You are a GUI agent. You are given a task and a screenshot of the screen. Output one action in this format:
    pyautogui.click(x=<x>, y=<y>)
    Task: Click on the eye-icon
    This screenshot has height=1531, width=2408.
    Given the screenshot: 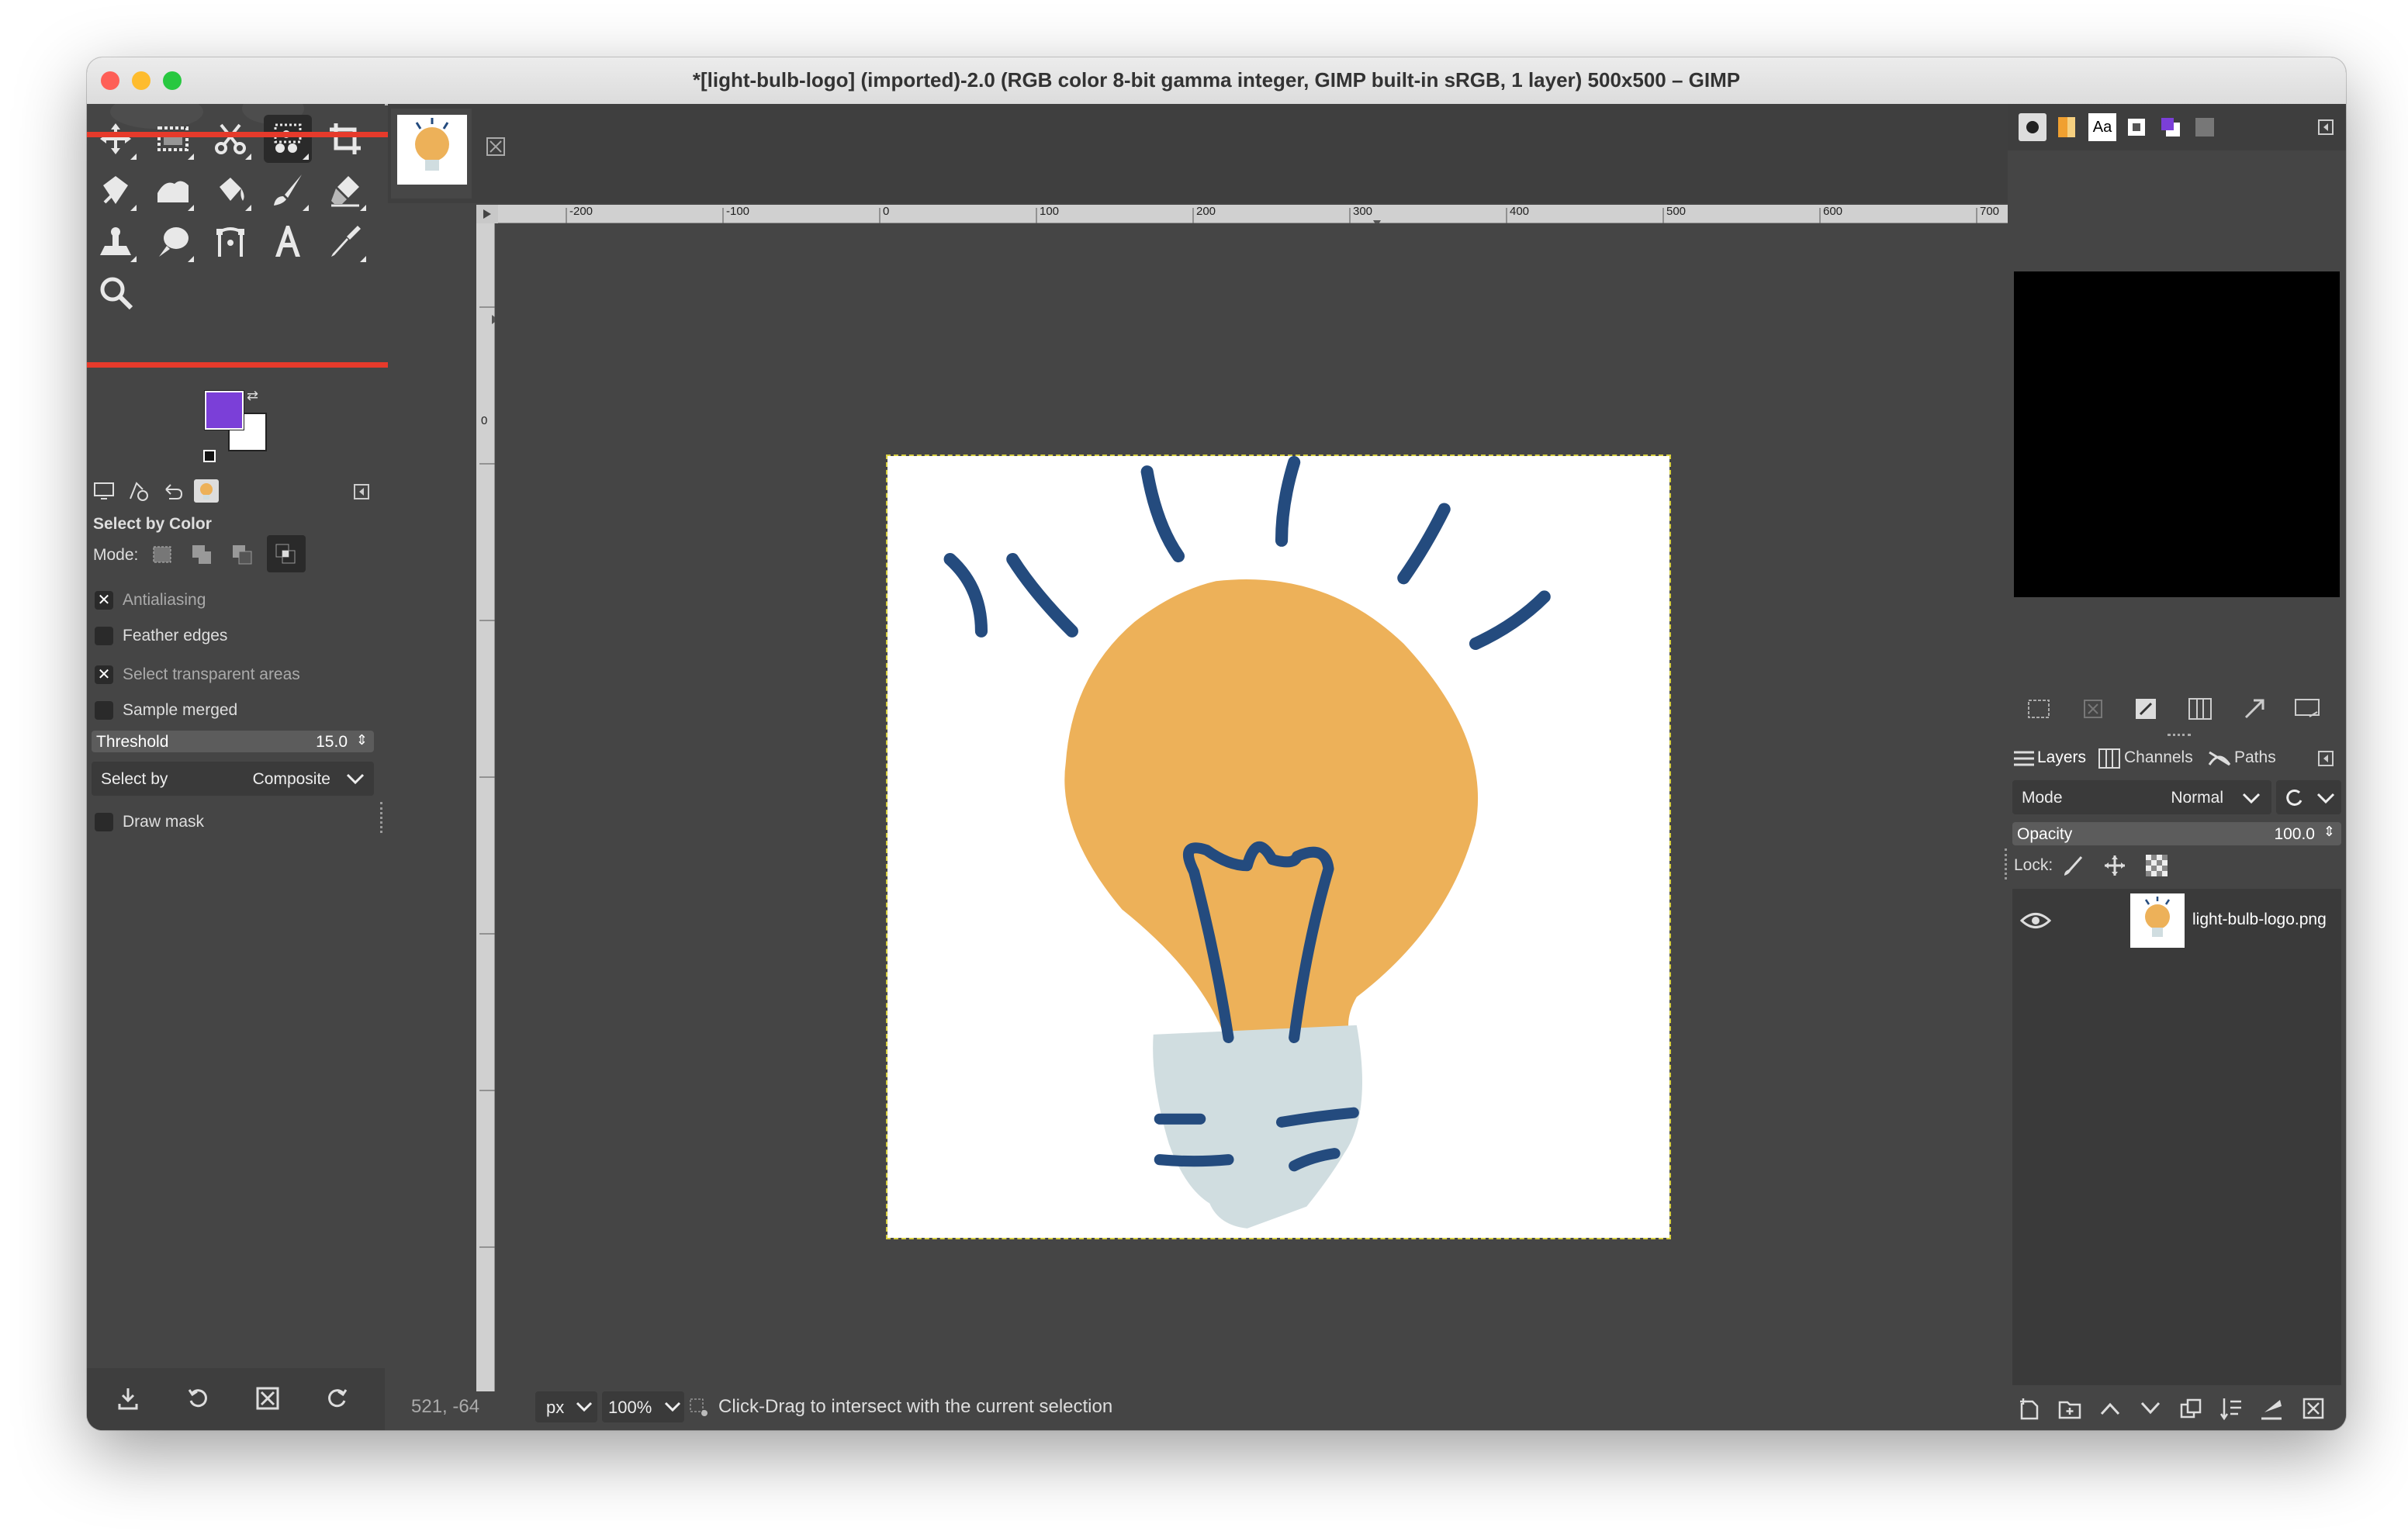 What is the action you would take?
    pyautogui.click(x=2035, y=920)
    